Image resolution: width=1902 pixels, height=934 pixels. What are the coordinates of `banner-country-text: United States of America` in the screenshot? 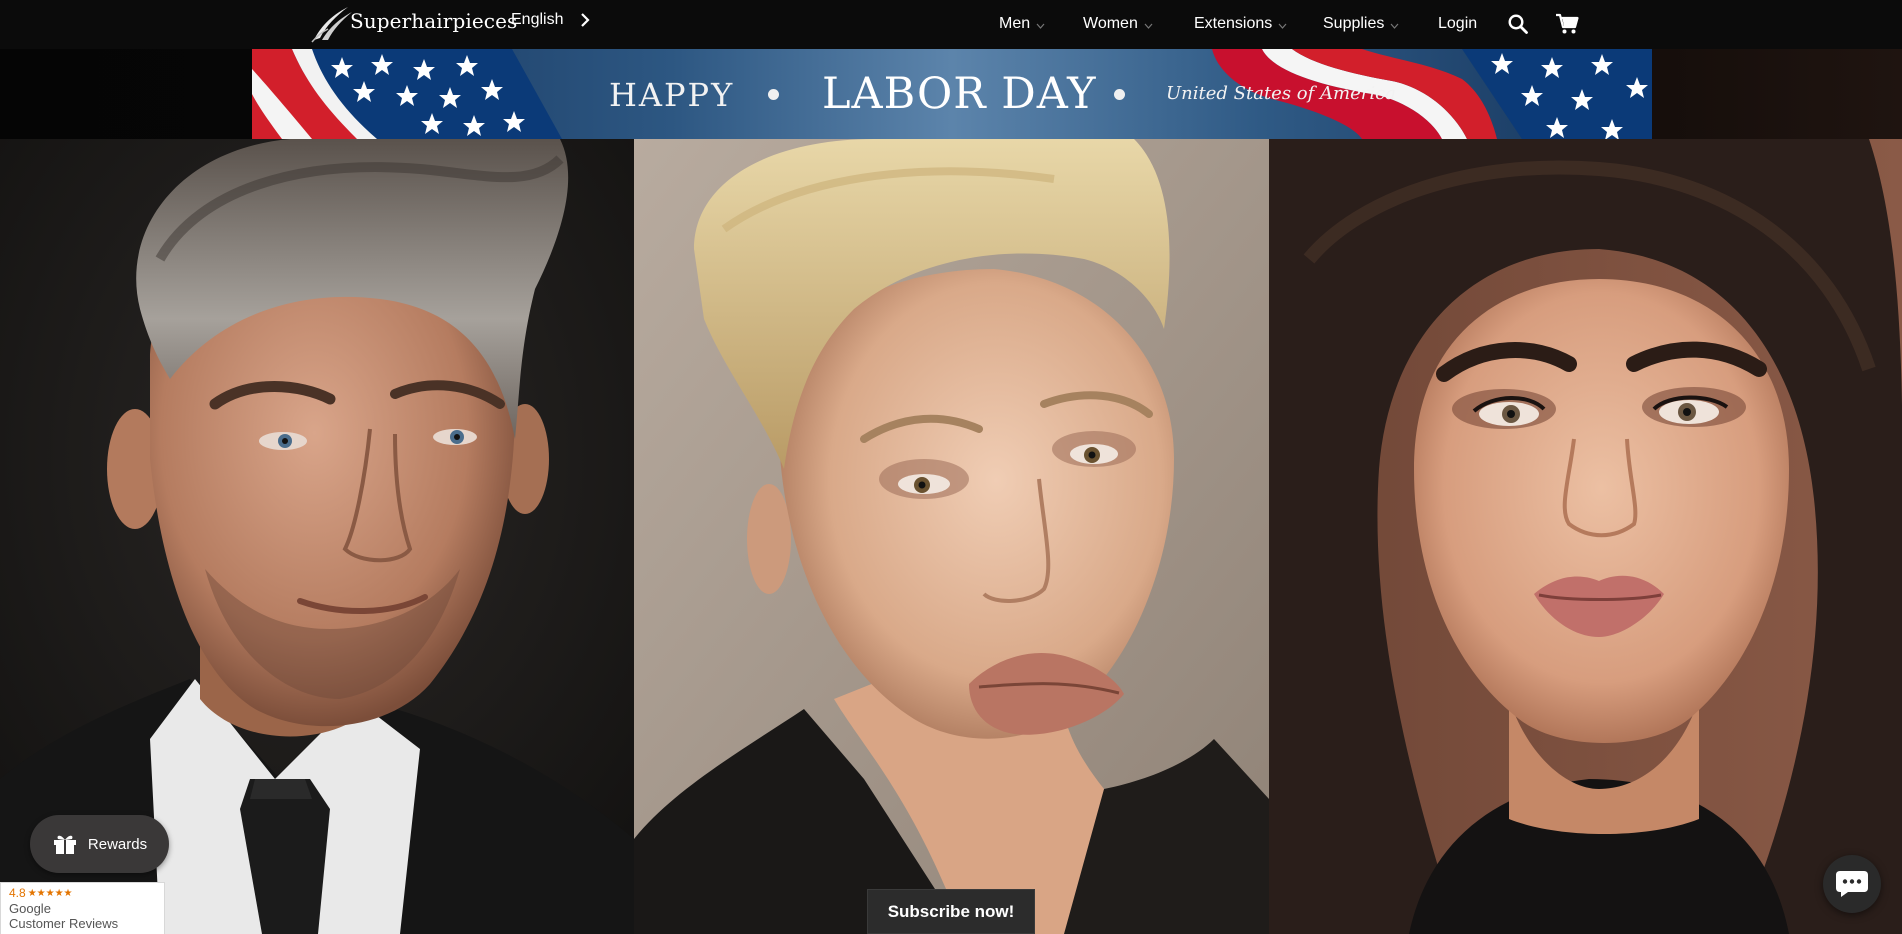 It's located at (1281, 93).